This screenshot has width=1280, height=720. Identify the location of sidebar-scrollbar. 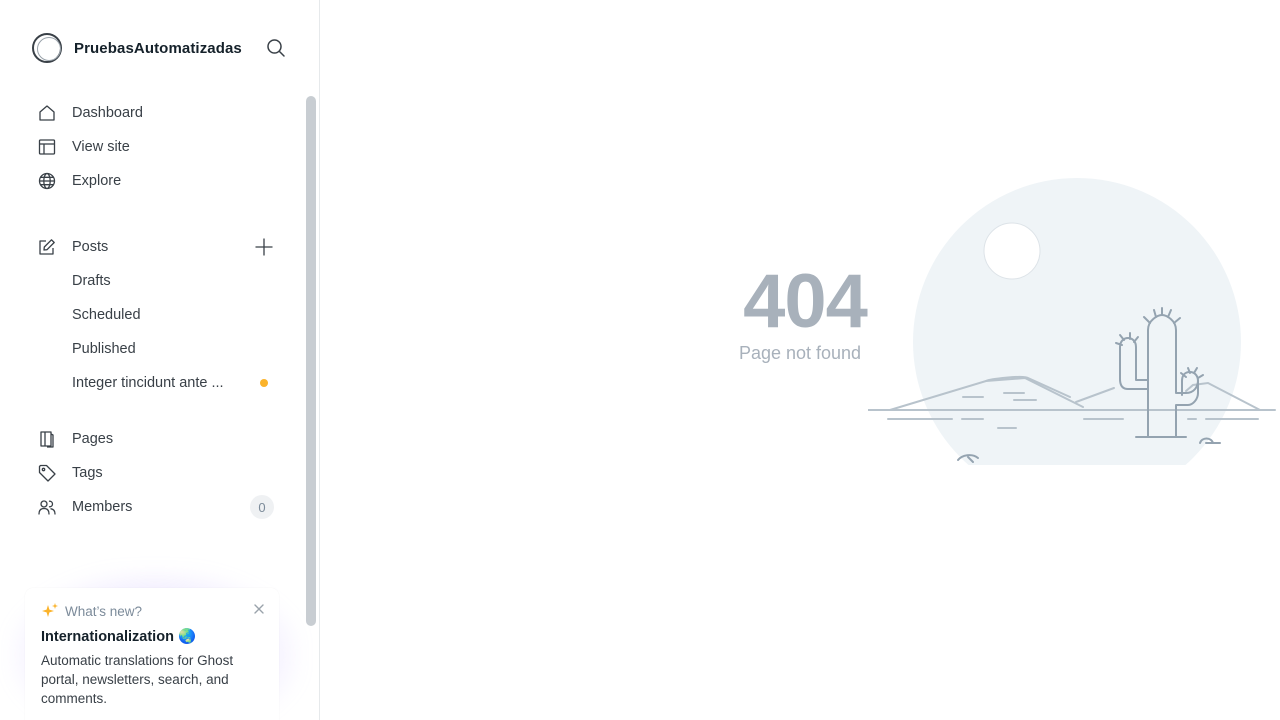
(311, 361).